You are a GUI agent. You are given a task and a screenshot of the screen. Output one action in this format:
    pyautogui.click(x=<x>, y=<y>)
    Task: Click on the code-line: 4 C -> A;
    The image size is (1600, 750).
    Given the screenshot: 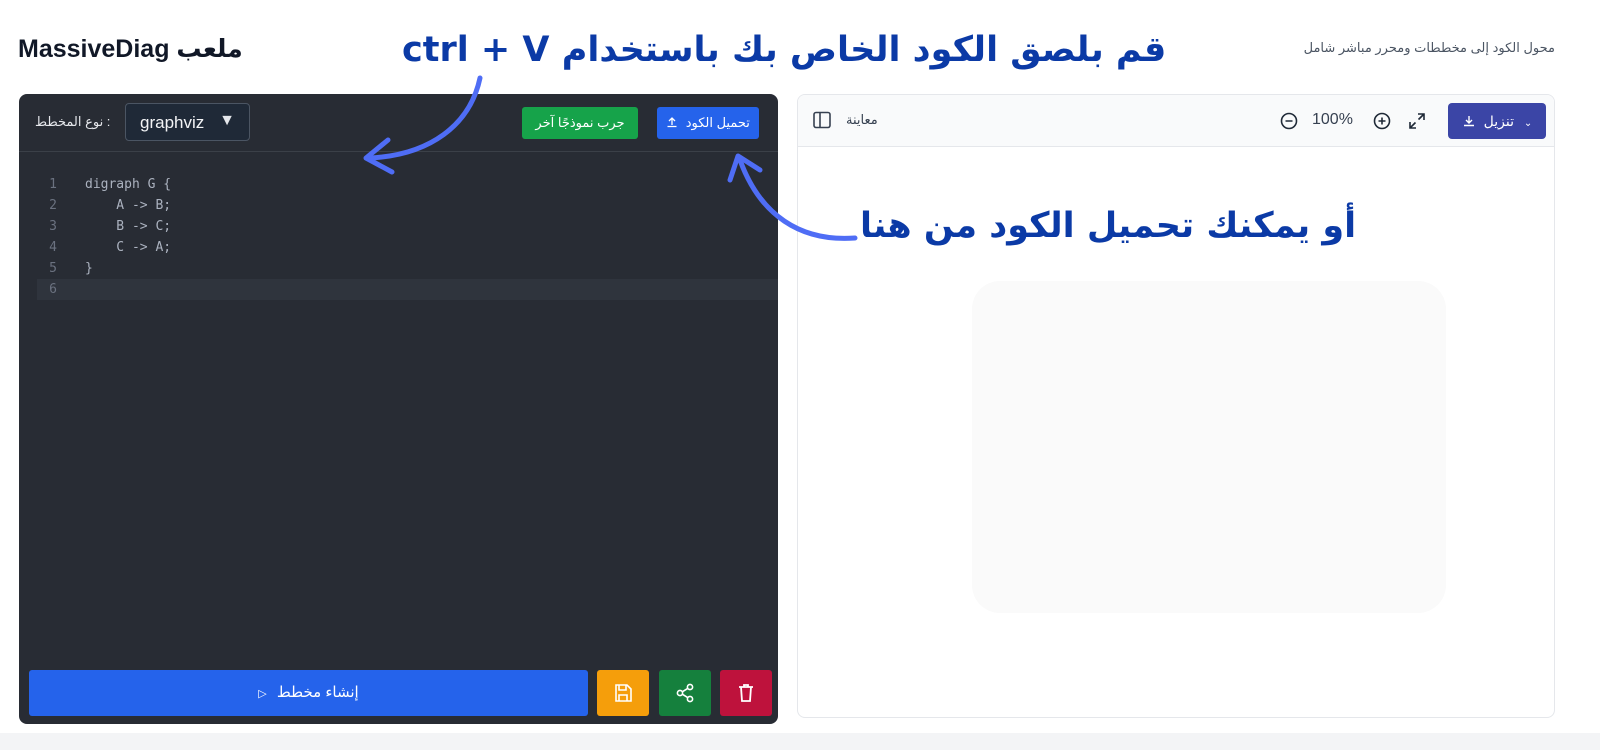 What is the action you would take?
    pyautogui.click(x=407, y=247)
    